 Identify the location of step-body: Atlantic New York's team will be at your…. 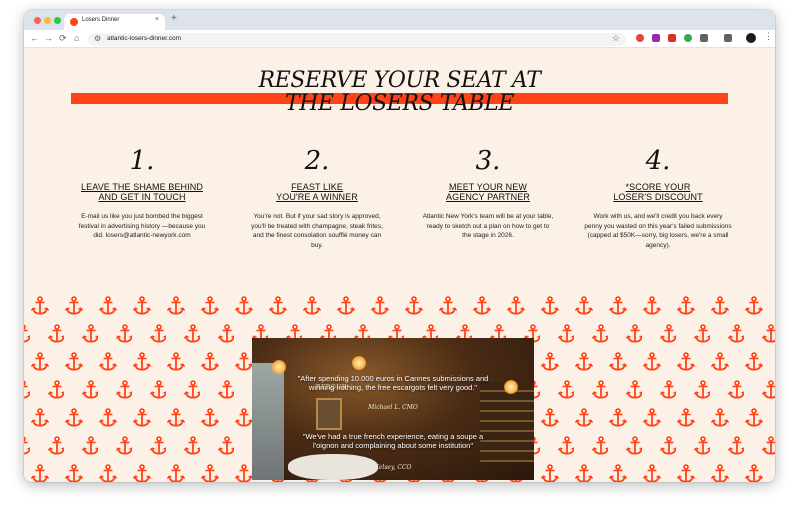
(488, 226).